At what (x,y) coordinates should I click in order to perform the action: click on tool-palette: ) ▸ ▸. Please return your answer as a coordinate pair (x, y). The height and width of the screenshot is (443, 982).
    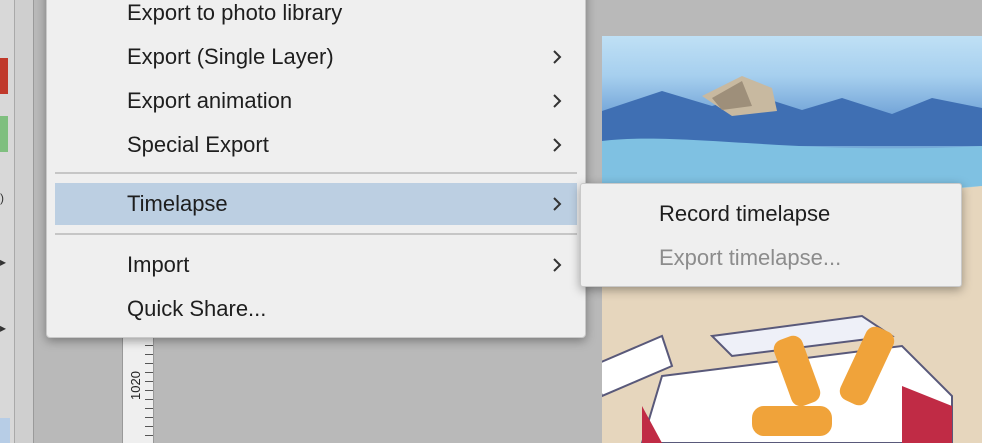
    Looking at the image, I should click on (7, 221).